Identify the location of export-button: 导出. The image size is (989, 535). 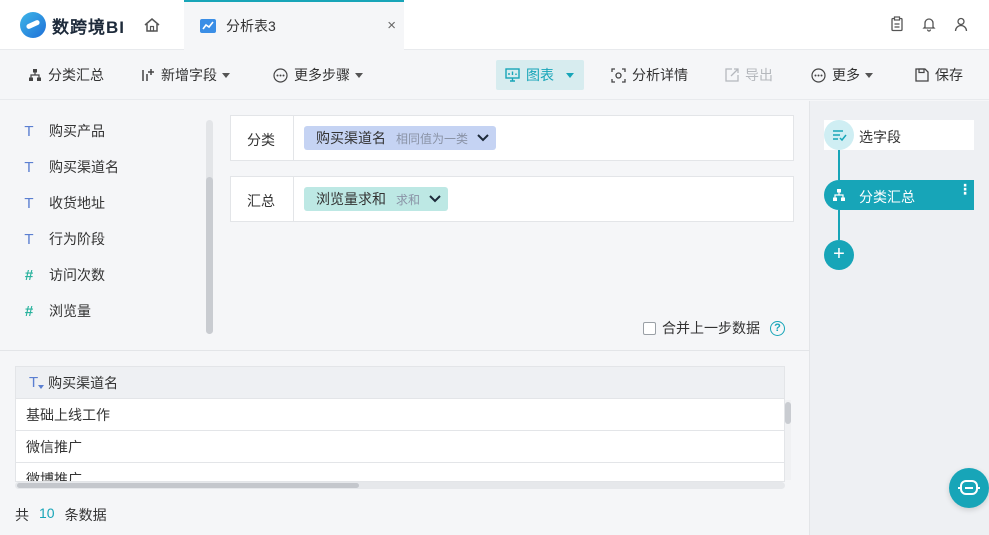
(749, 75).